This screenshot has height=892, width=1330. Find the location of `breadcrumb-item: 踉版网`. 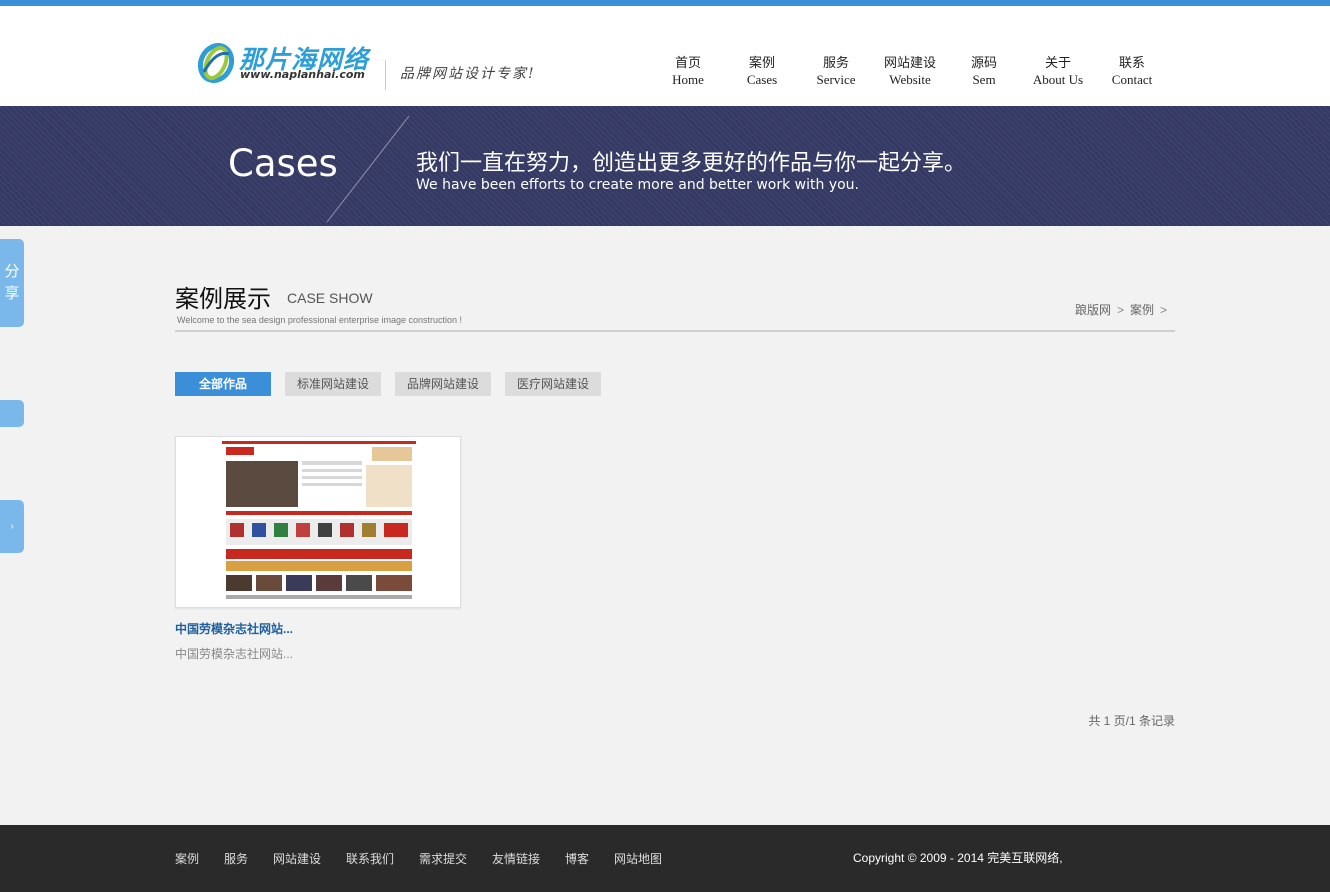

breadcrumb-item: 踉版网 is located at coordinates (1093, 310).